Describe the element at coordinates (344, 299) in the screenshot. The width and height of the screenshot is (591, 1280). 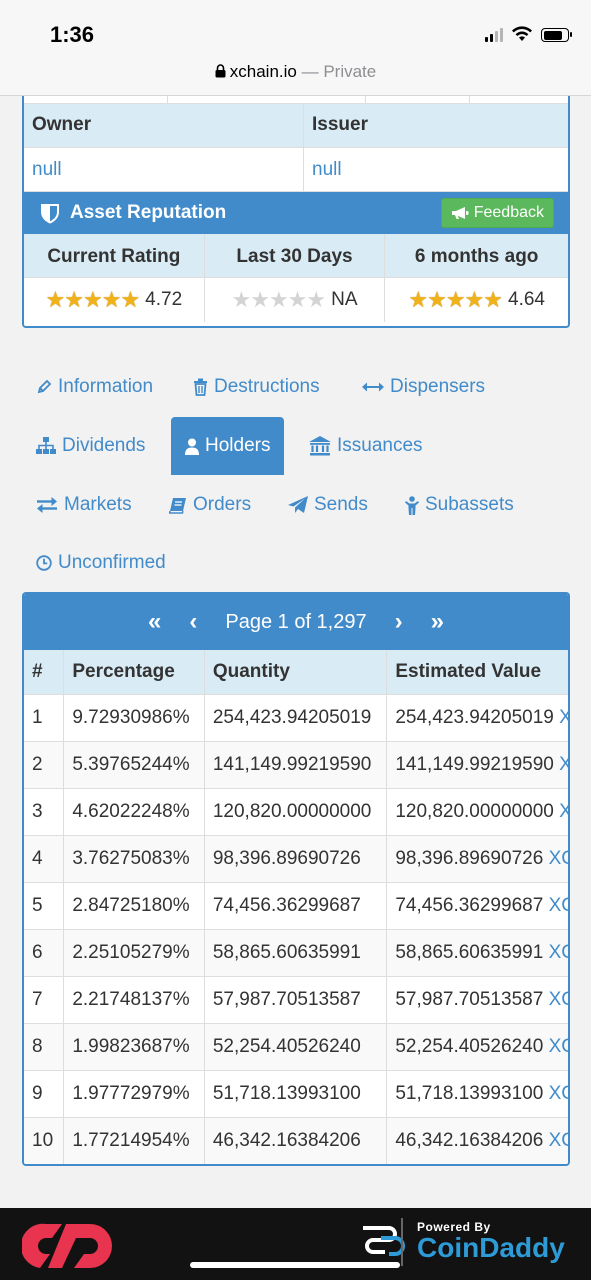
I see `rating-30days-value: NA` at that location.